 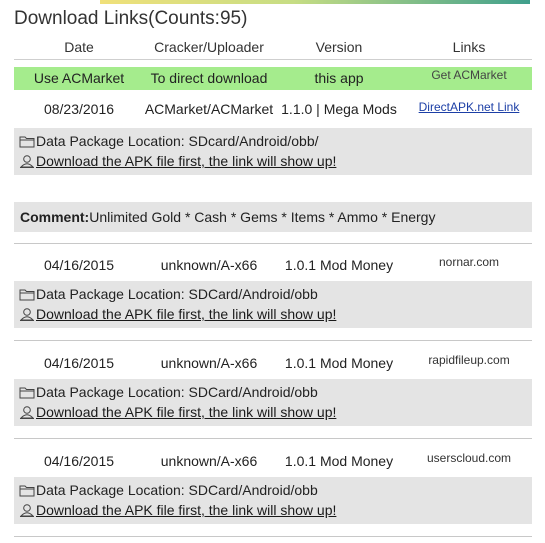 I want to click on entry-download-link: userscloud.com, so click(x=469, y=458).